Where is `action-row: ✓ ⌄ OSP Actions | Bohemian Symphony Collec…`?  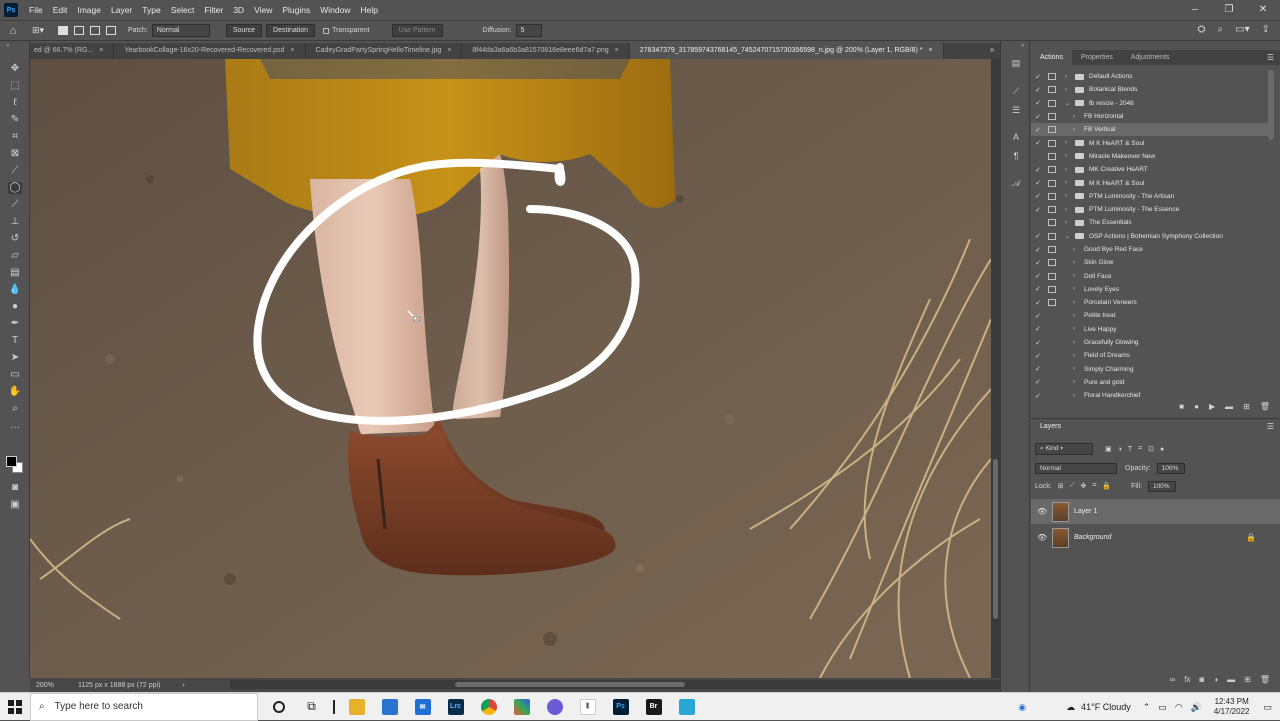 action-row: ✓ ⌄ OSP Actions | Bohemian Symphony Collec… is located at coordinates (1151, 236).